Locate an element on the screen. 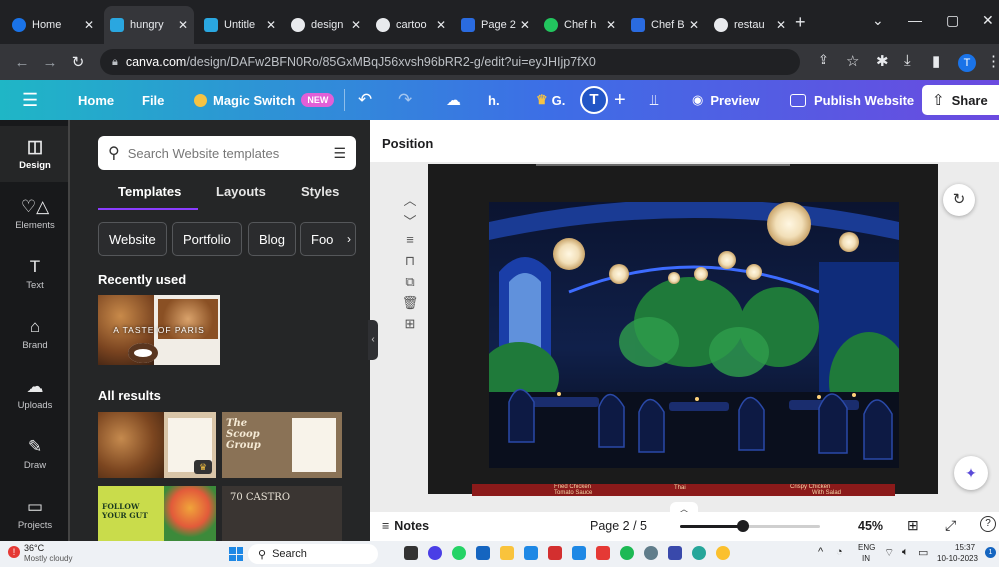  tab-layouts: Layouts is located at coordinates (241, 191).